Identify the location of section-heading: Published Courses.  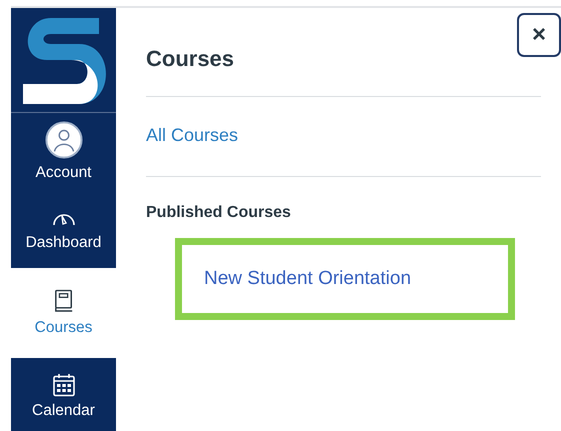
(219, 213).